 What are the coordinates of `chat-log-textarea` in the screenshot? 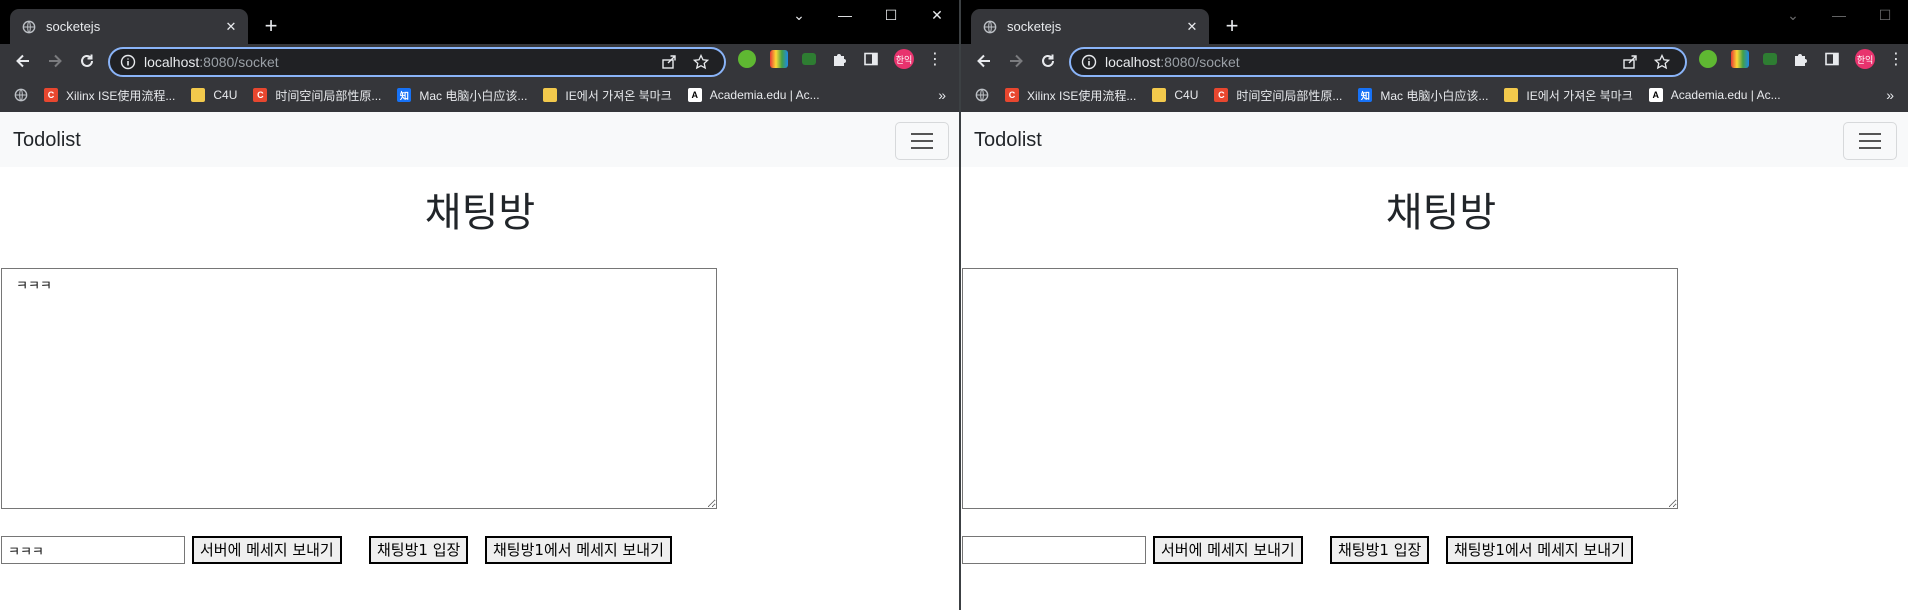 It's located at (1320, 388).